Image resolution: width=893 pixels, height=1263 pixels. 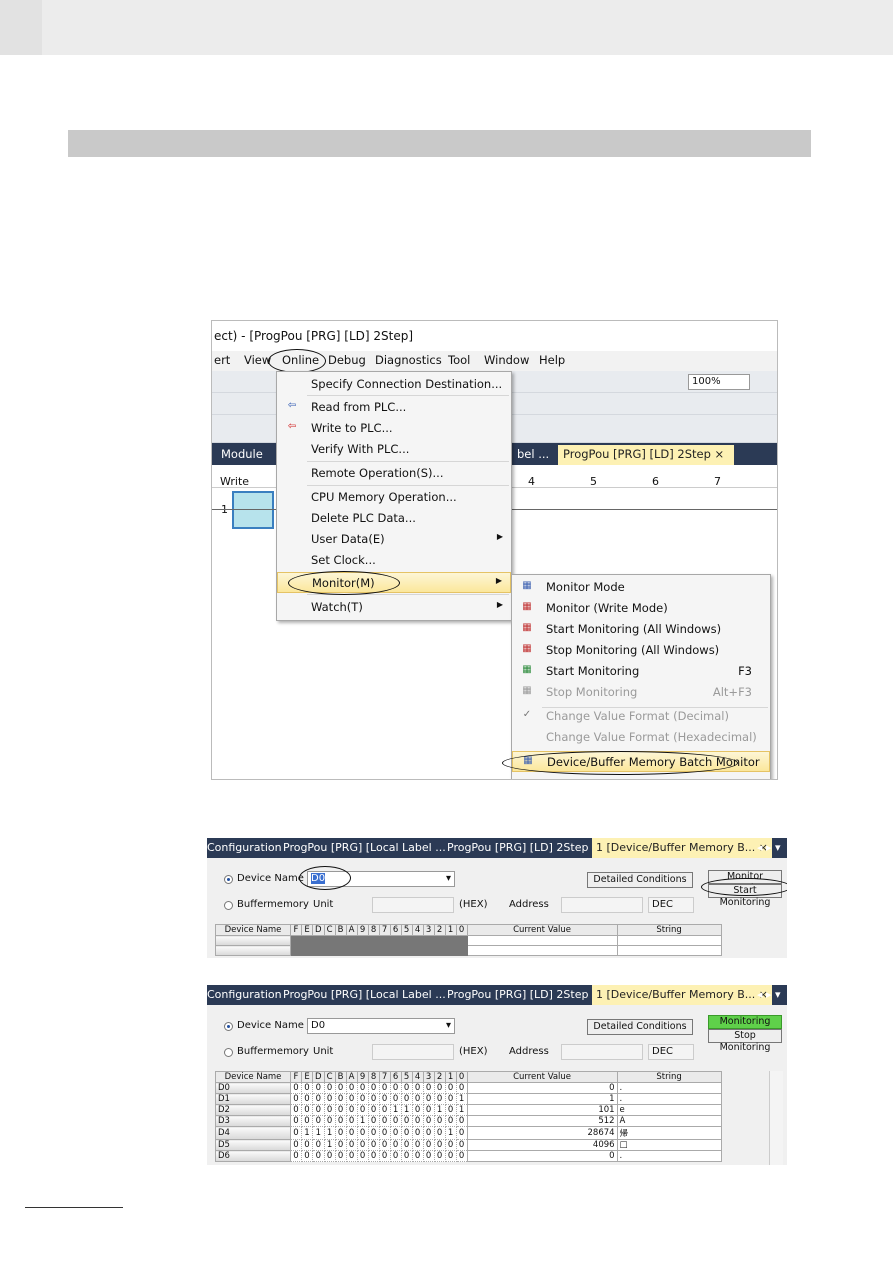 What do you see at coordinates (542, 1133) in the screenshot?
I see `current-value-cell: 28674` at bounding box center [542, 1133].